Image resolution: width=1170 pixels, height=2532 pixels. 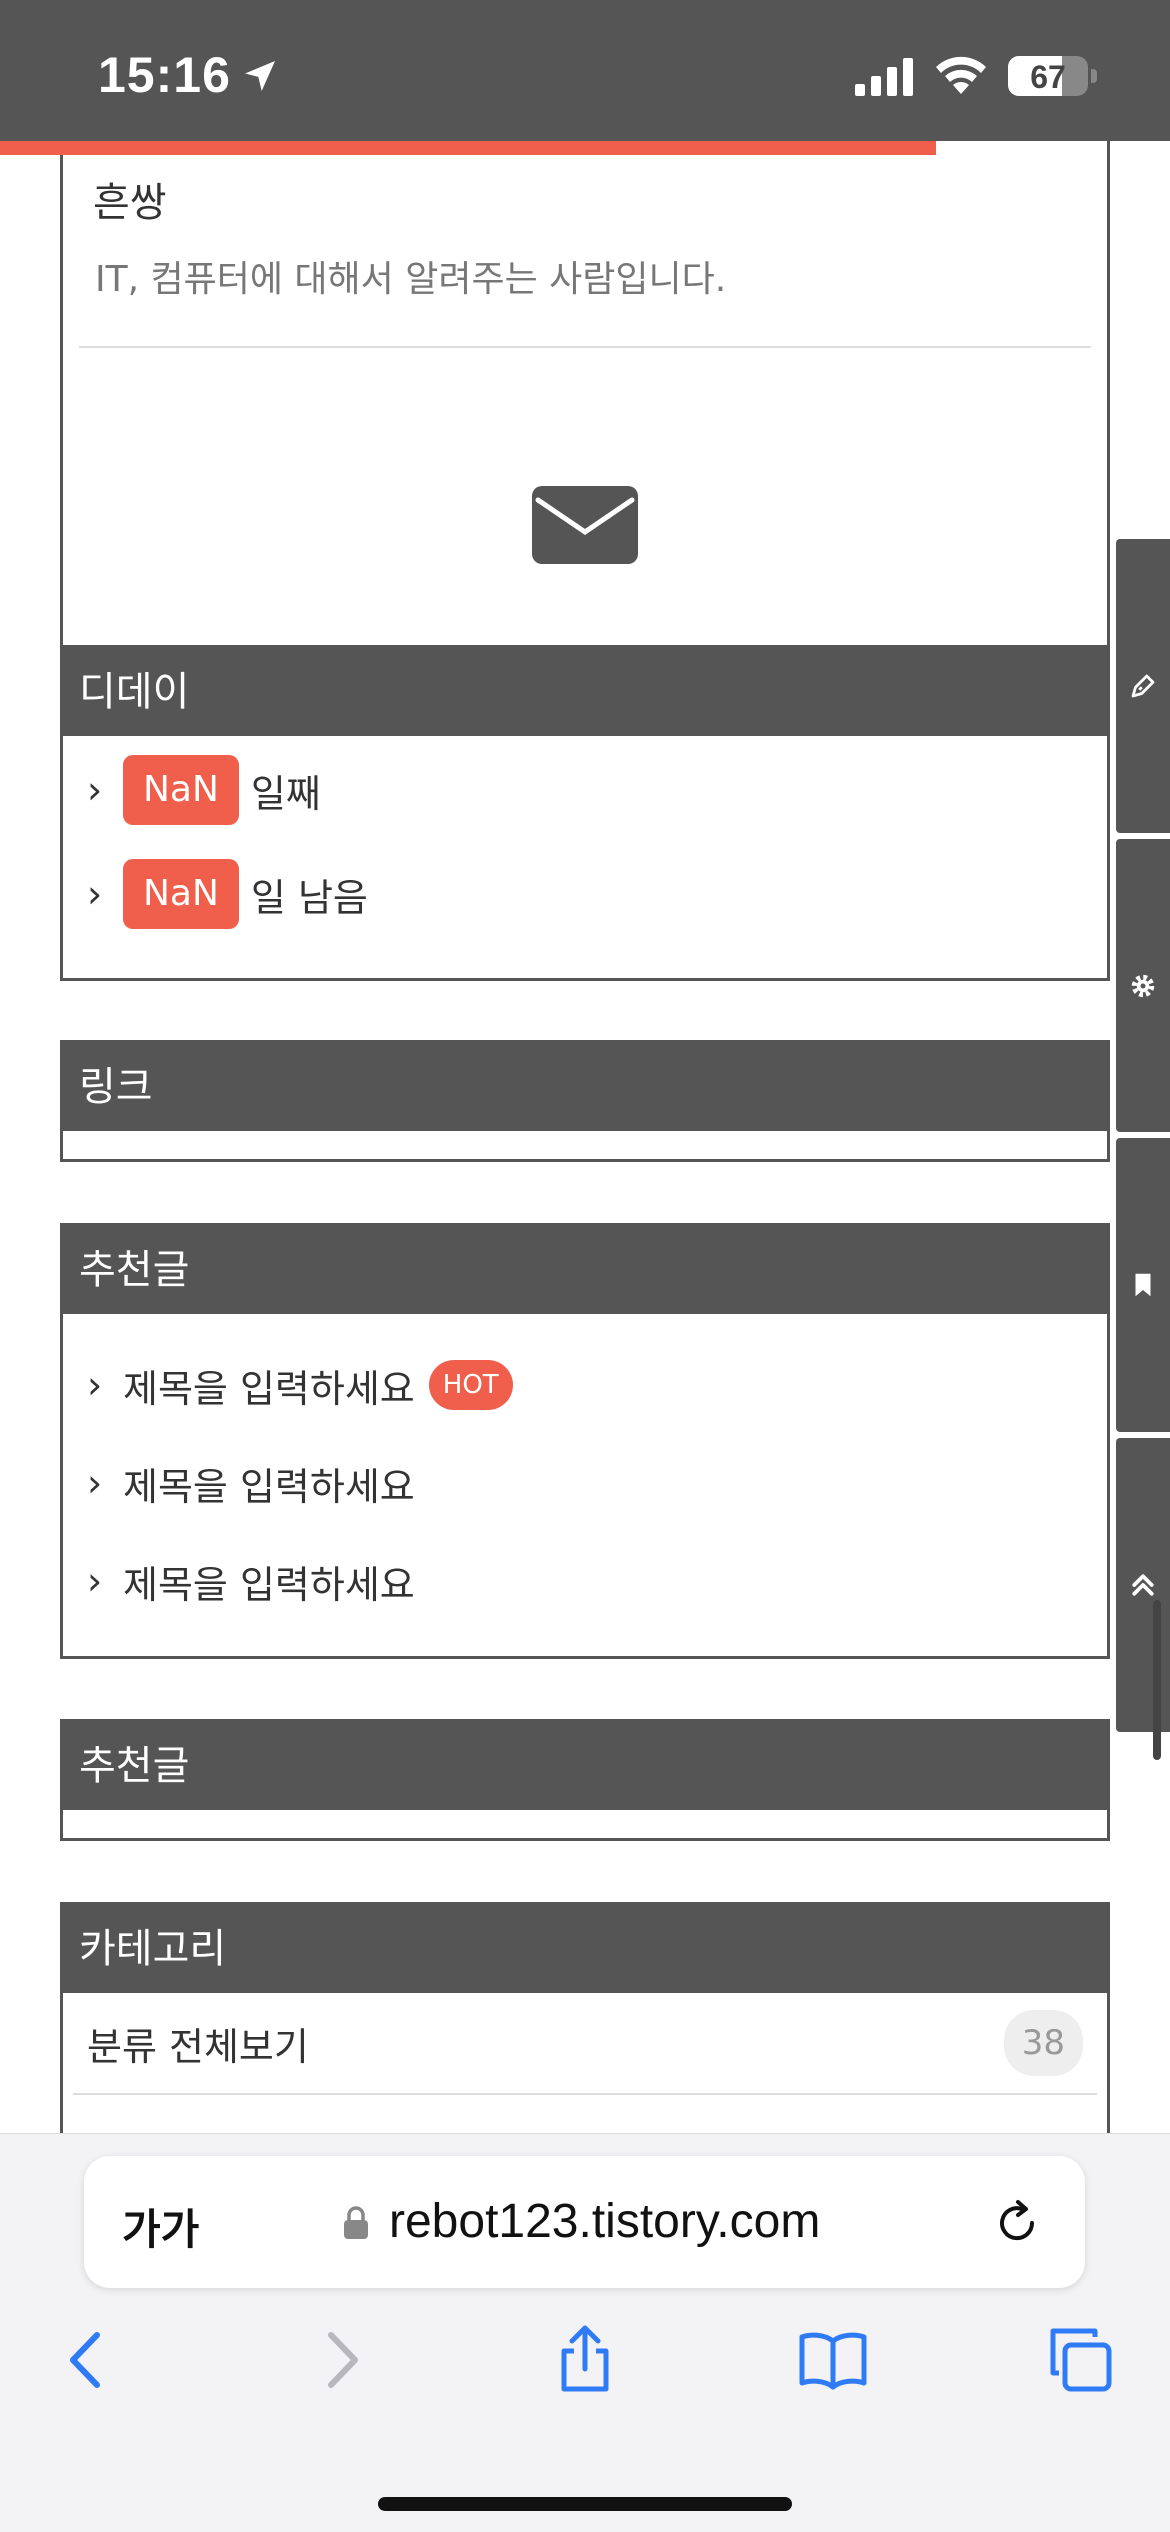 I want to click on address-bar: 가가 rebot123.tistory.com, so click(x=584, y=2222).